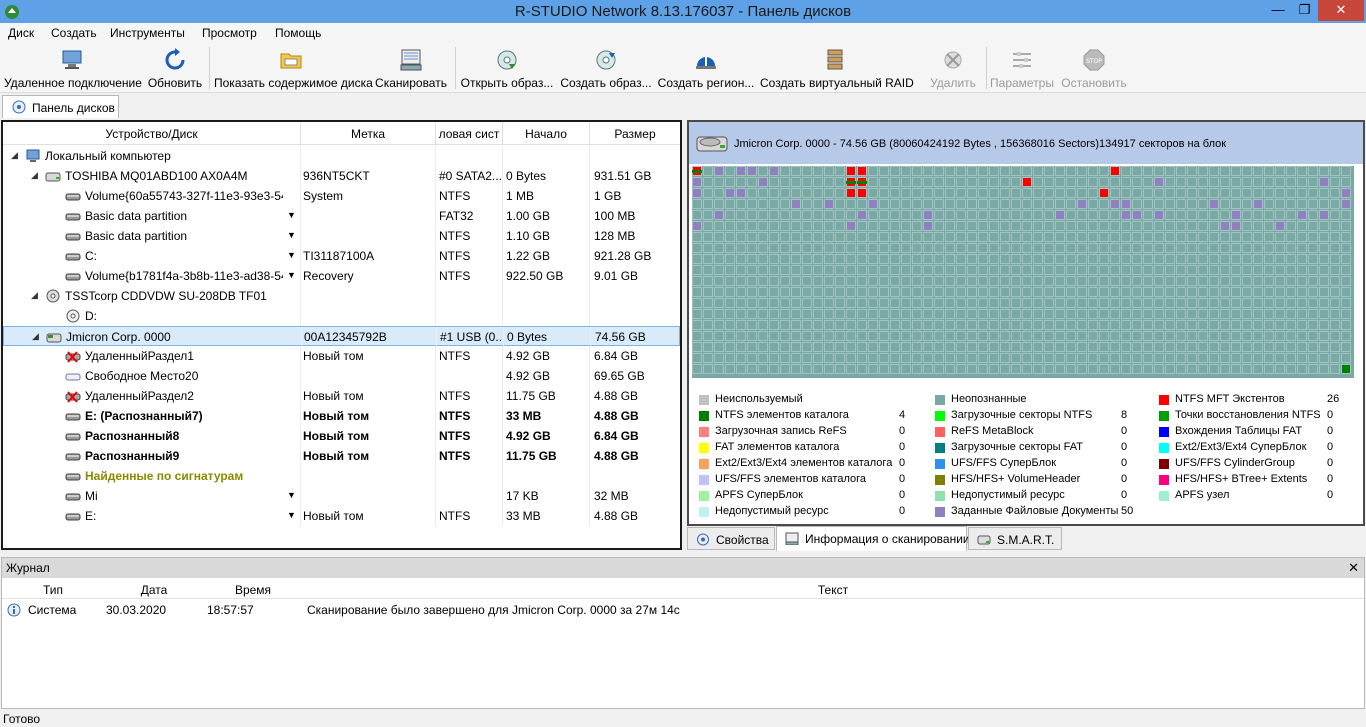 This screenshot has width=1366, height=727. What do you see at coordinates (154, 590) in the screenshot?
I see `journal-col-date: Дата` at bounding box center [154, 590].